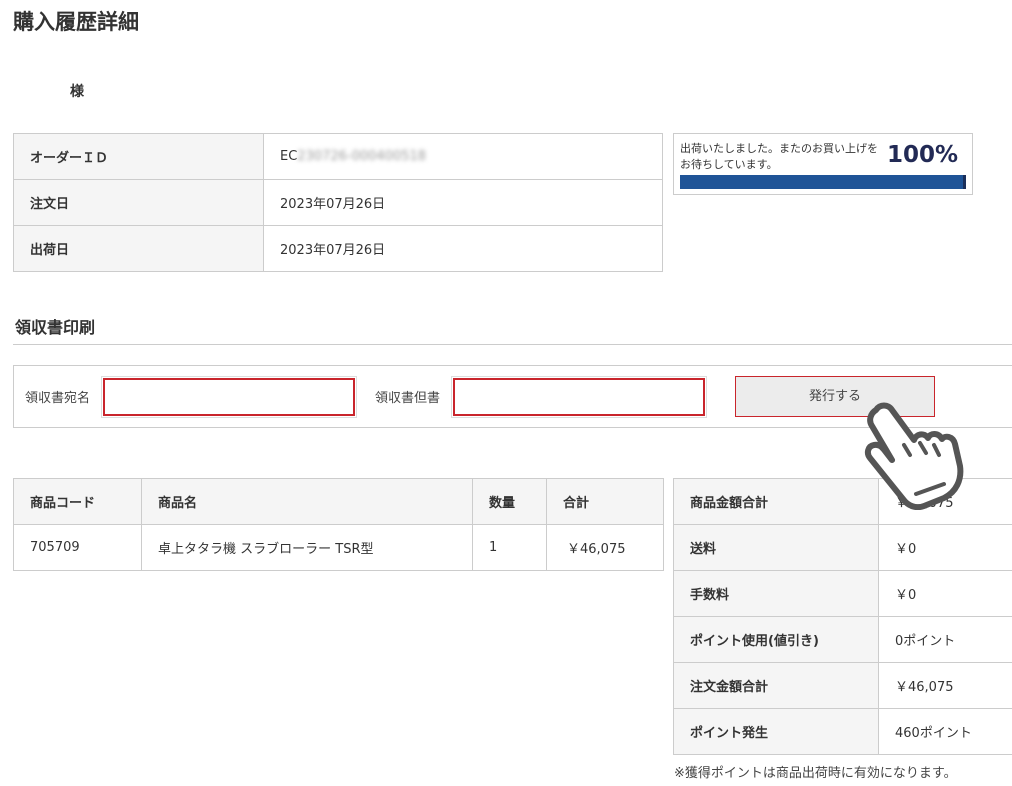  Describe the element at coordinates (945, 685) in the screenshot. I see `order-total-value: ￥46,075` at that location.